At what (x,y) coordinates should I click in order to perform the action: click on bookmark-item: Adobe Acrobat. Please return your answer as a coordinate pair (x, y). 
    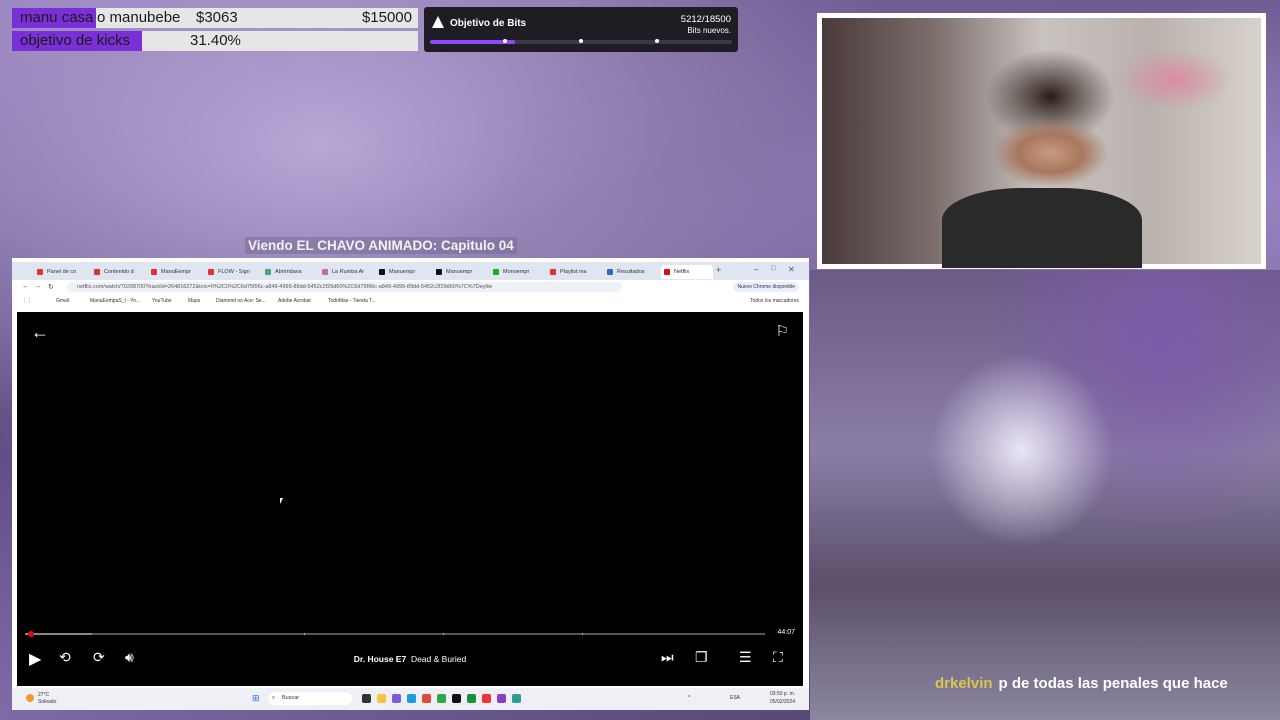
    Looking at the image, I should click on (294, 301).